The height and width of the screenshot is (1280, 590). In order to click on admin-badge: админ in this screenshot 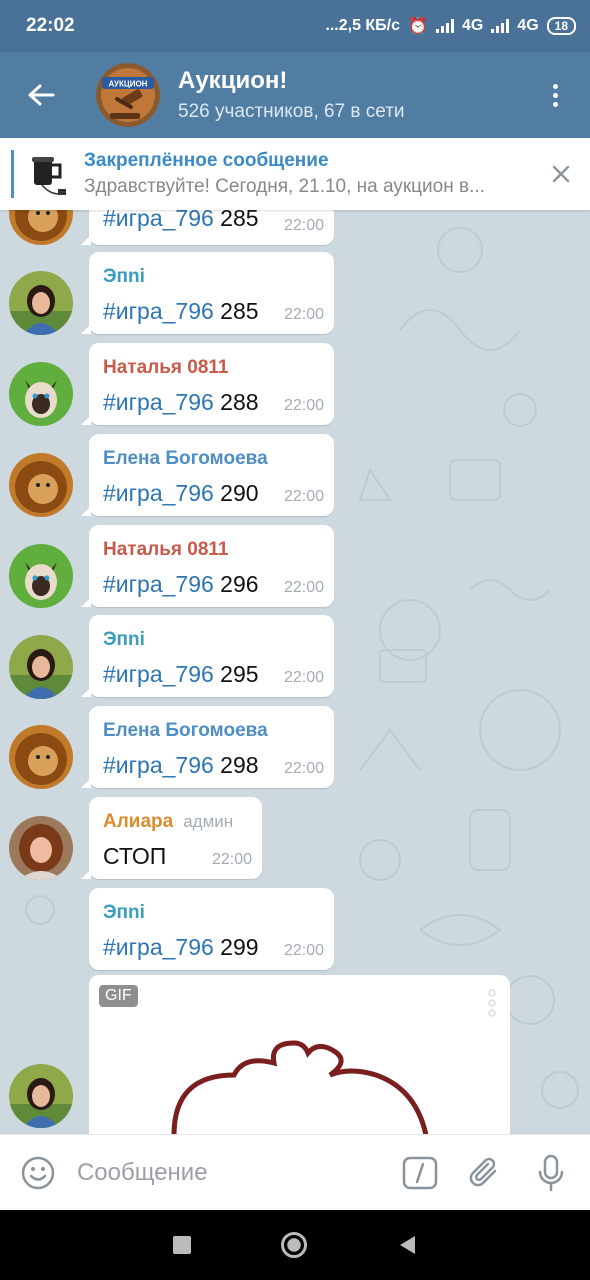, I will do `click(208, 821)`.